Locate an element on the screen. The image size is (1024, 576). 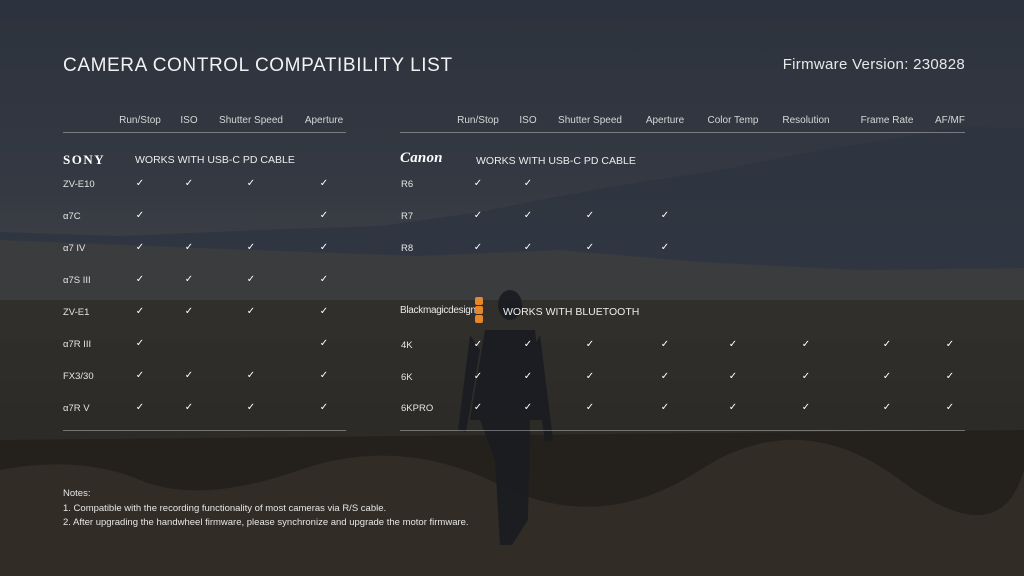
sony-model-name: α7R V is located at coordinates (76, 408).